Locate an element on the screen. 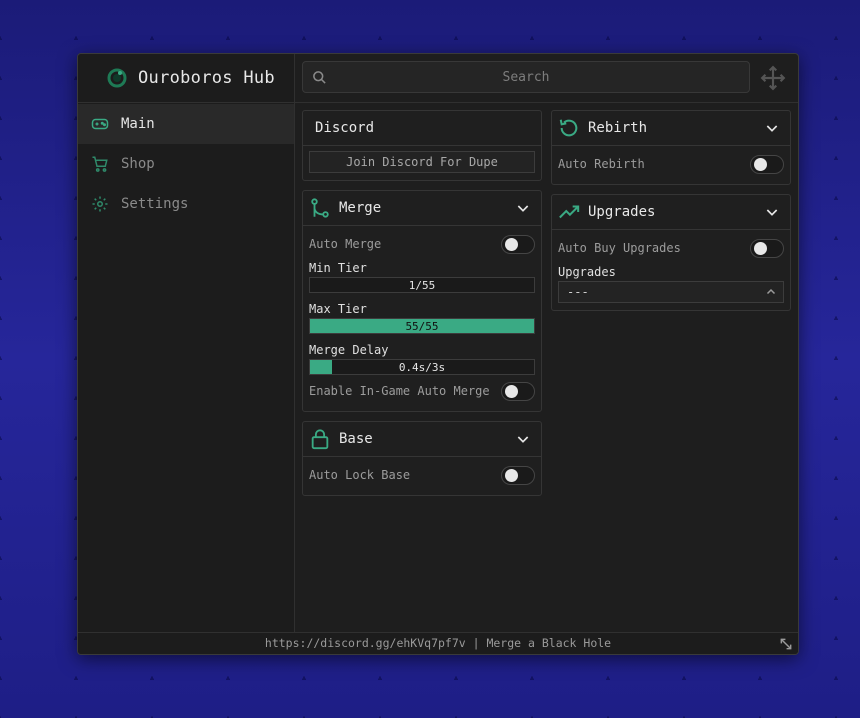  gear-icon is located at coordinates (100, 204).